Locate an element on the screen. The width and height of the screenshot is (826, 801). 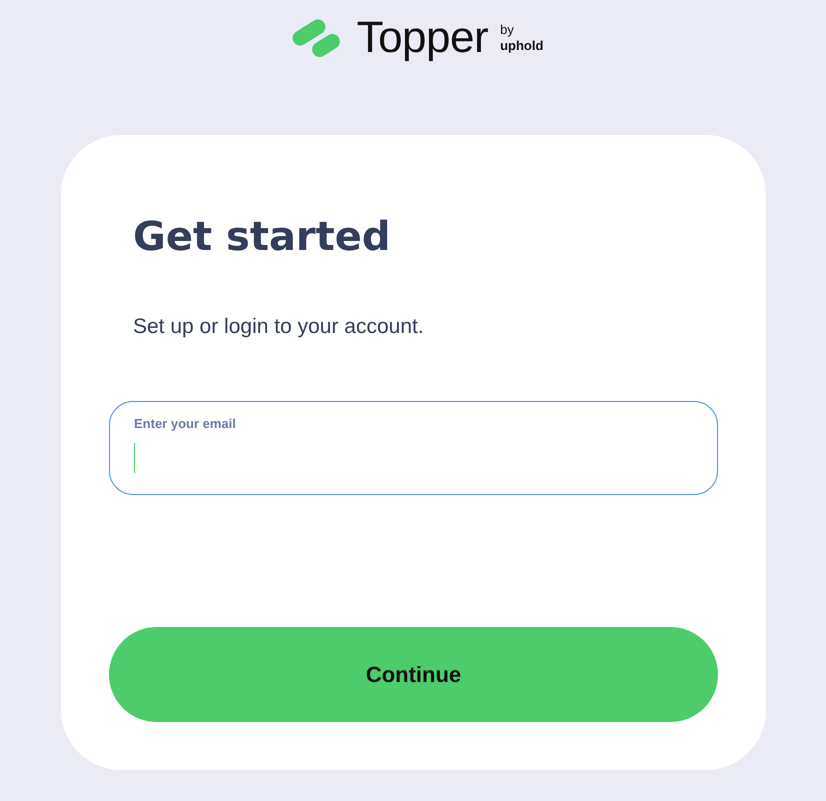
parent-brand: uphold is located at coordinates (522, 46).